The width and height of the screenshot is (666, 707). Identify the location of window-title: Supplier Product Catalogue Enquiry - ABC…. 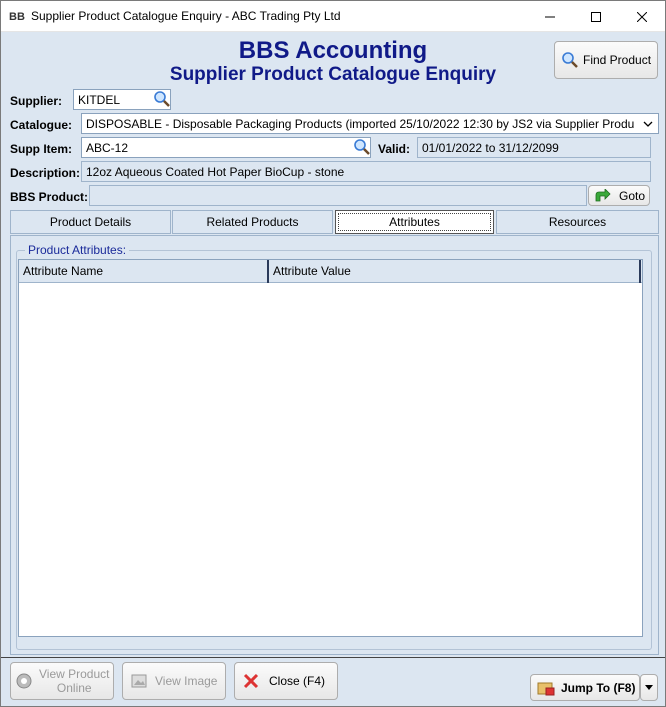
(186, 16).